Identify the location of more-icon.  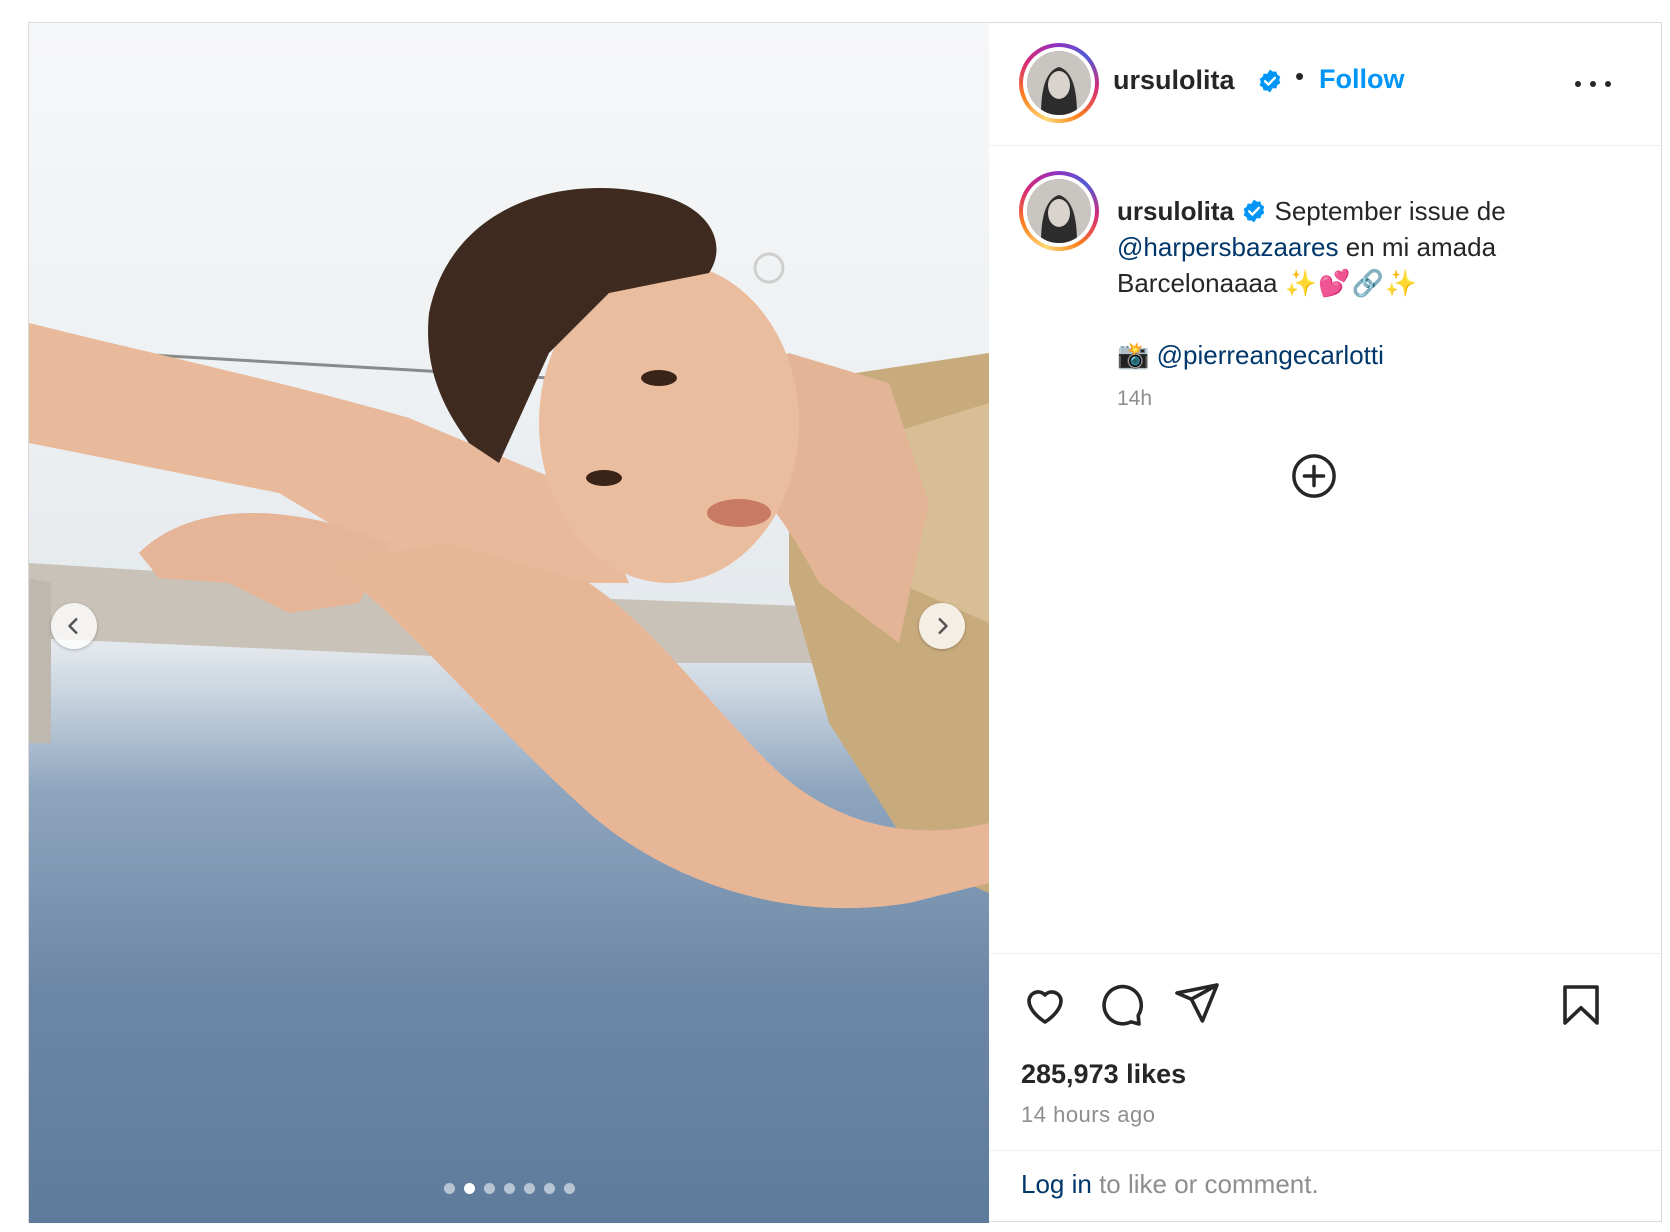
(1578, 84).